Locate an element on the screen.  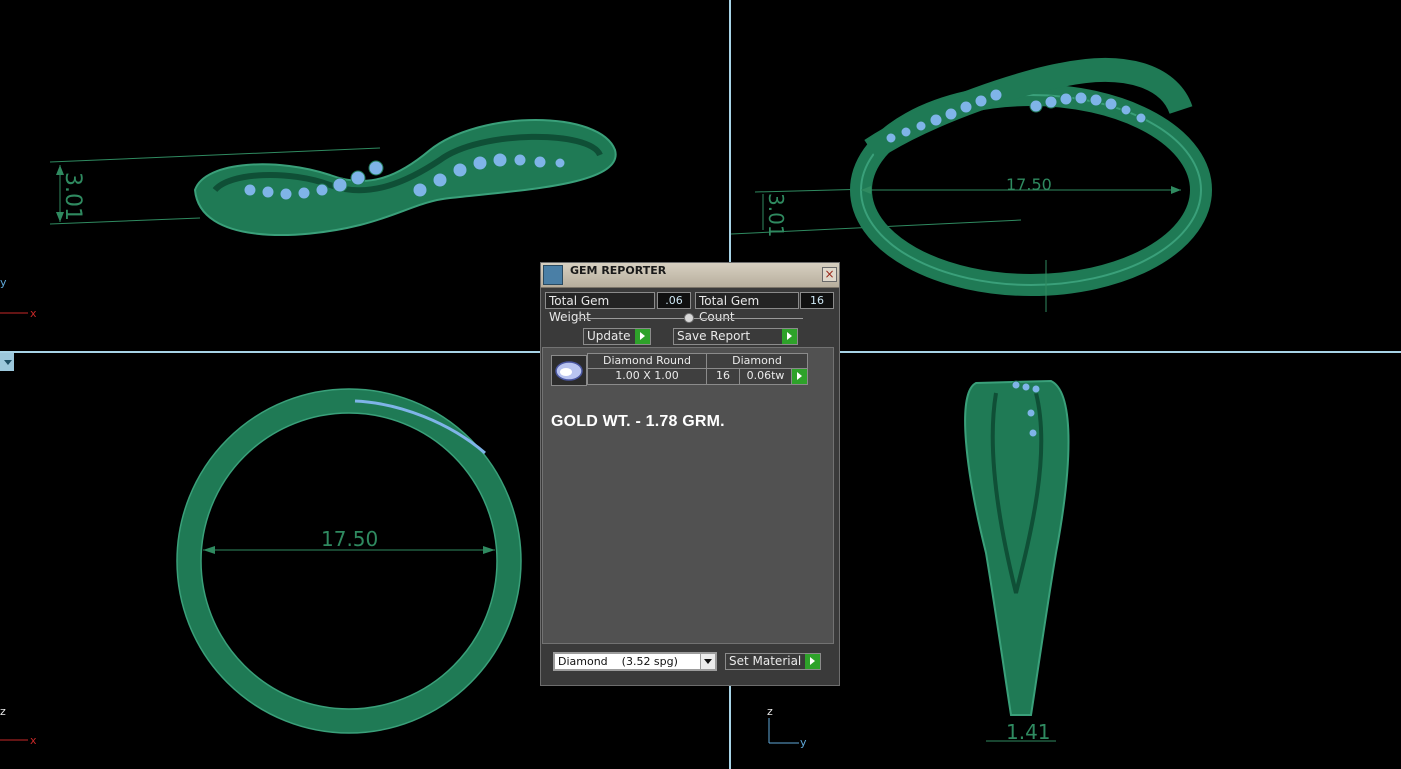
gem-row-action-button is located at coordinates (799, 376).